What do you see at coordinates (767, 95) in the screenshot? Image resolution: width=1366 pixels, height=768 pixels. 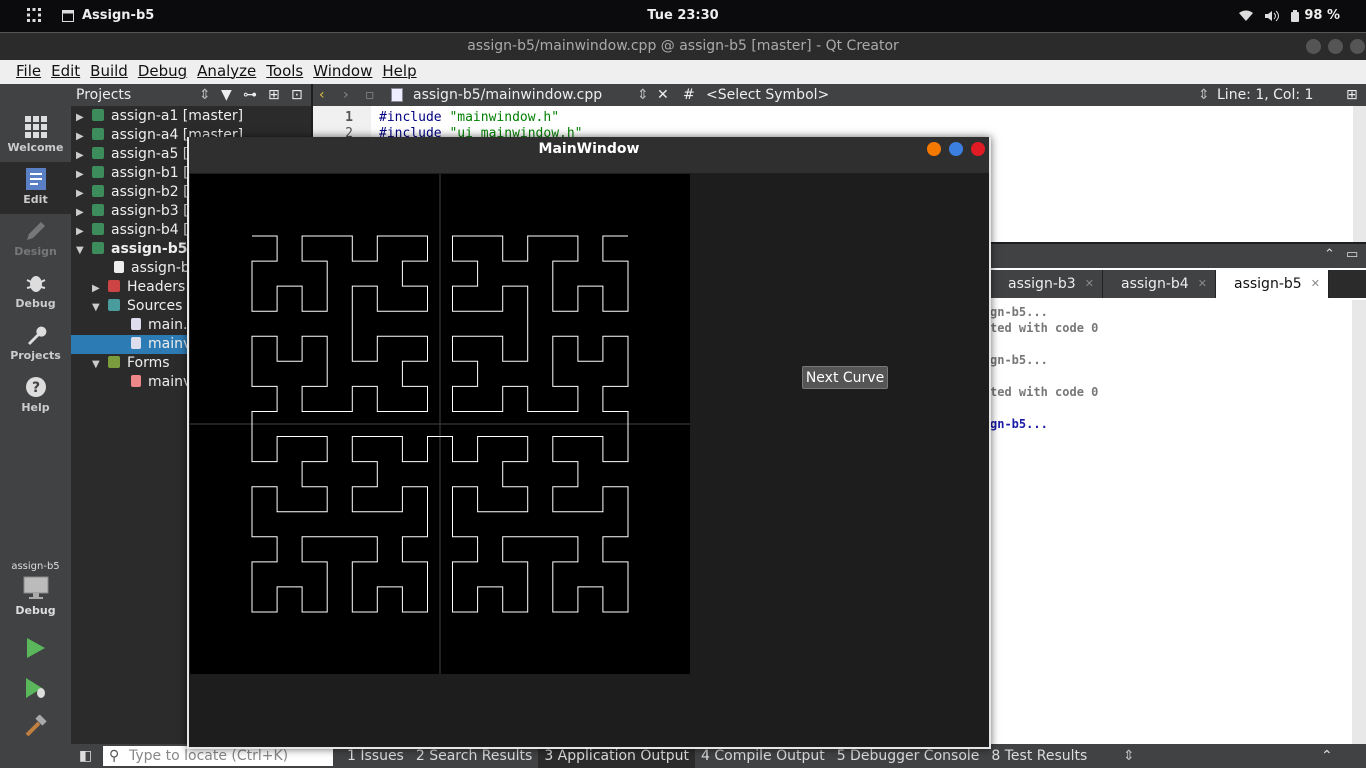 I see `symbol-selector: <Select Symbol>` at bounding box center [767, 95].